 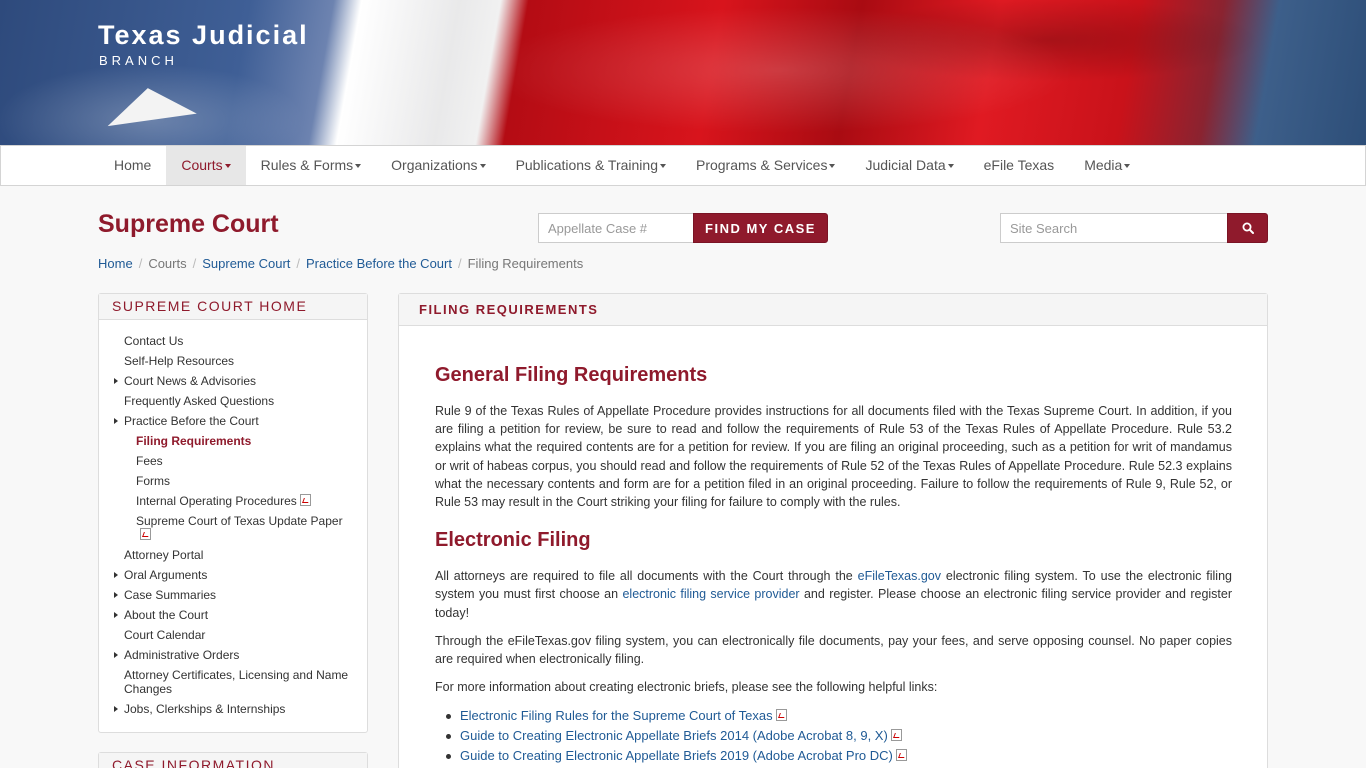 I want to click on sidebar-item-forms: Forms, so click(x=233, y=481).